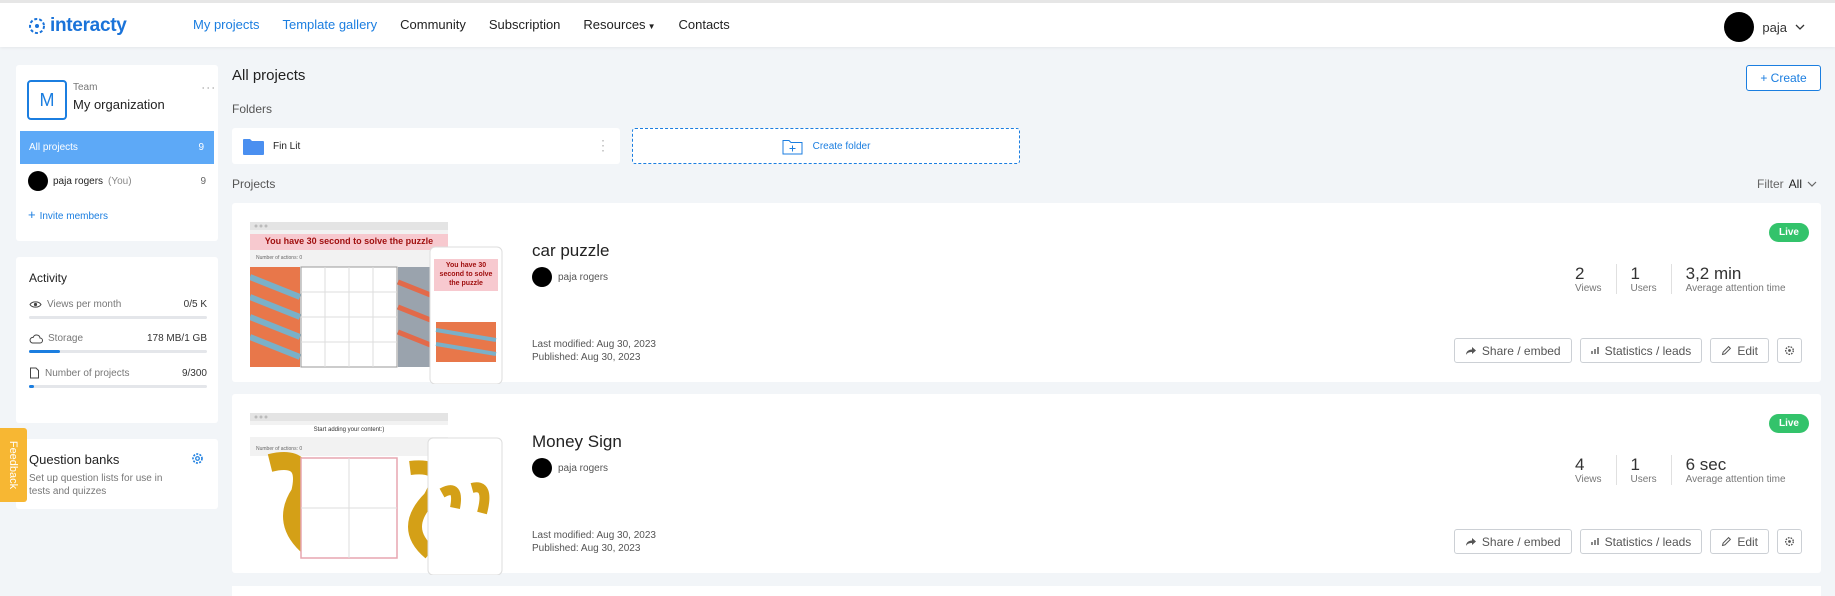 This screenshot has width=1835, height=596. Describe the element at coordinates (570, 277) in the screenshot. I see `project-owner: paja rogers` at that location.